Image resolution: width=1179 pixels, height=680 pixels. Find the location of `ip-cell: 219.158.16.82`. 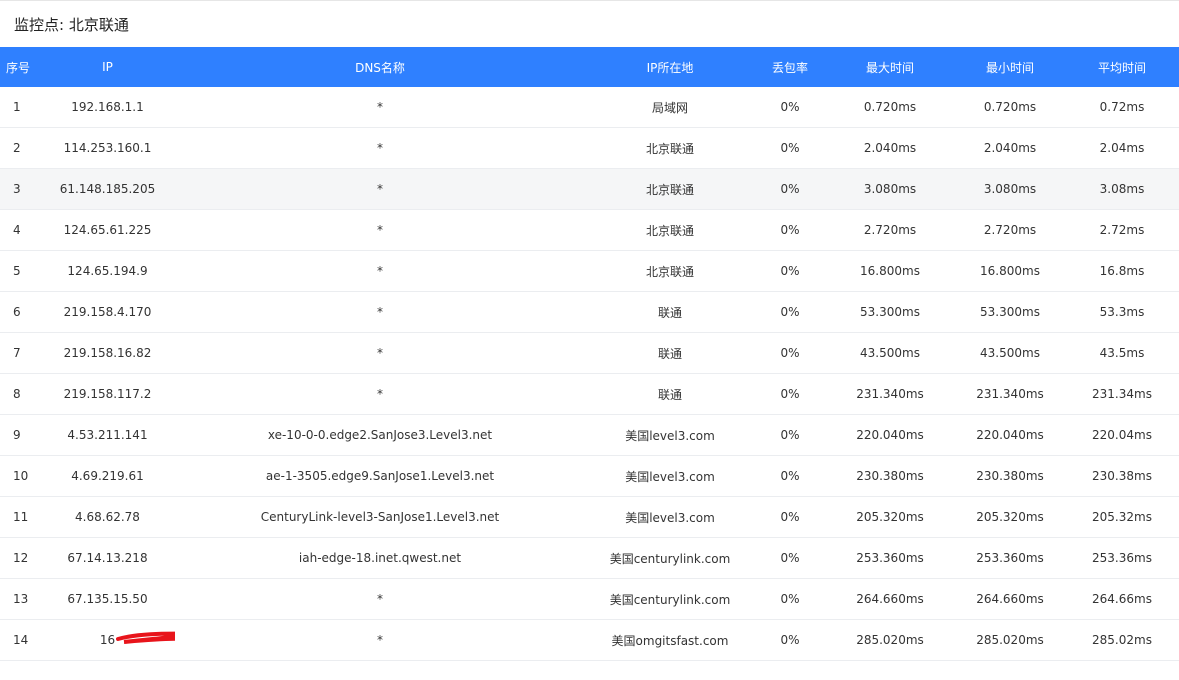

ip-cell: 219.158.16.82 is located at coordinates (107, 353).